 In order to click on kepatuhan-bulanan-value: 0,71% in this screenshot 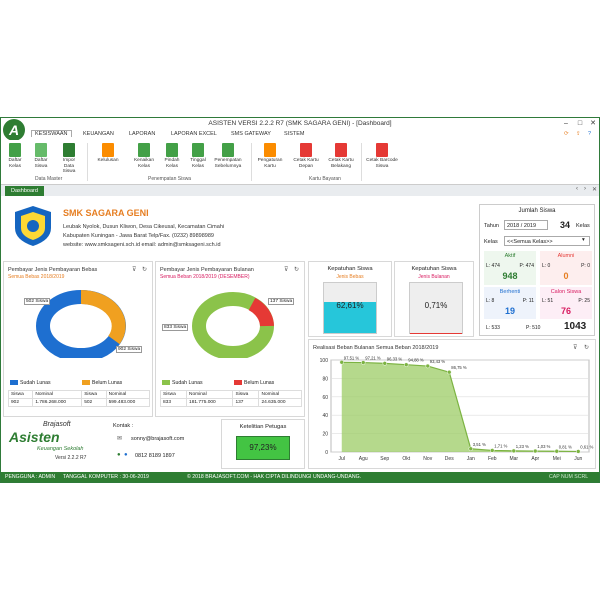, I will do `click(436, 305)`.